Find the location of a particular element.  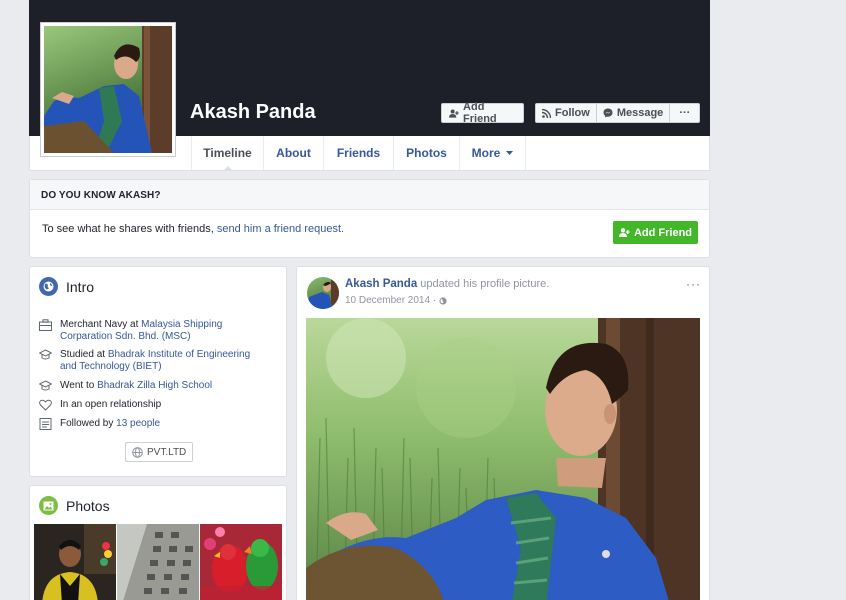

message-label: Message is located at coordinates (640, 113).